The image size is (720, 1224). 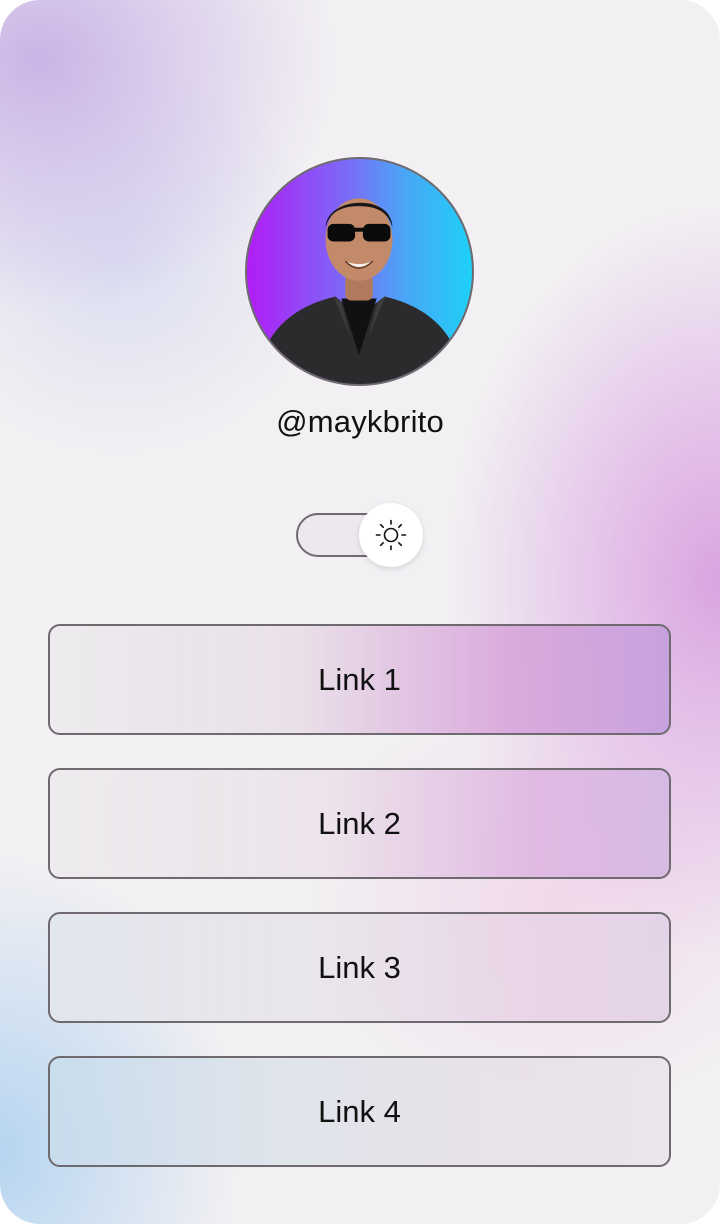 I want to click on theme-toggle, so click(x=359, y=535).